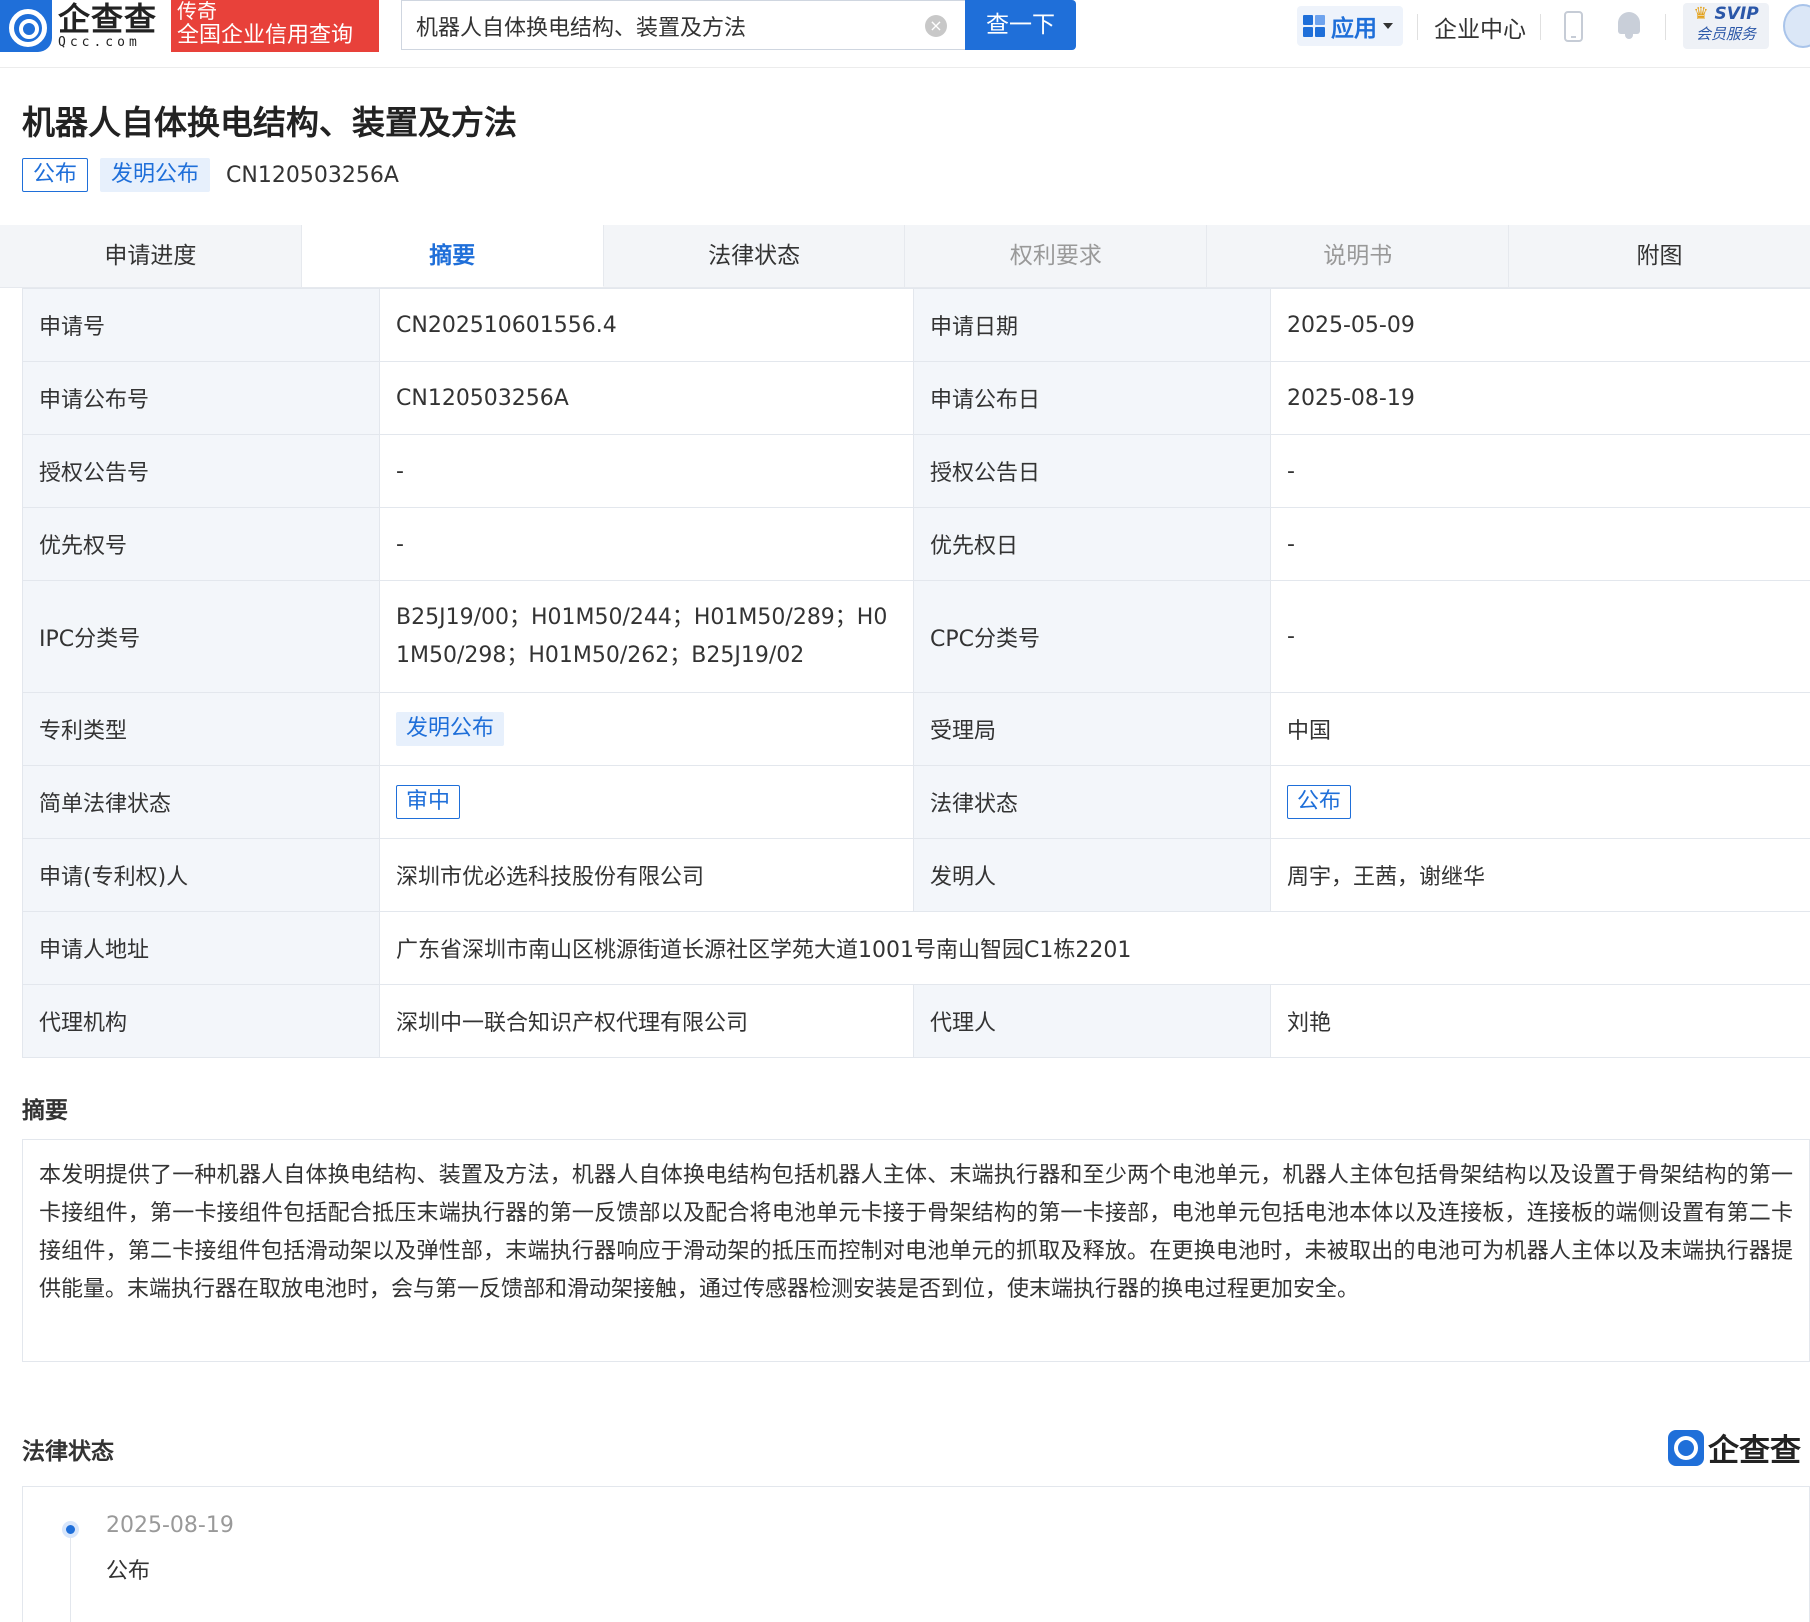  Describe the element at coordinates (1701, 14) in the screenshot. I see `crown-icon: ♛` at that location.